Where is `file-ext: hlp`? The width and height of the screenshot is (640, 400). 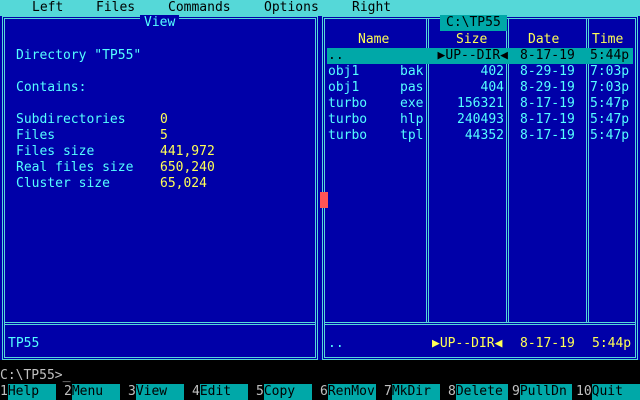
file-ext: hlp is located at coordinates (412, 119).